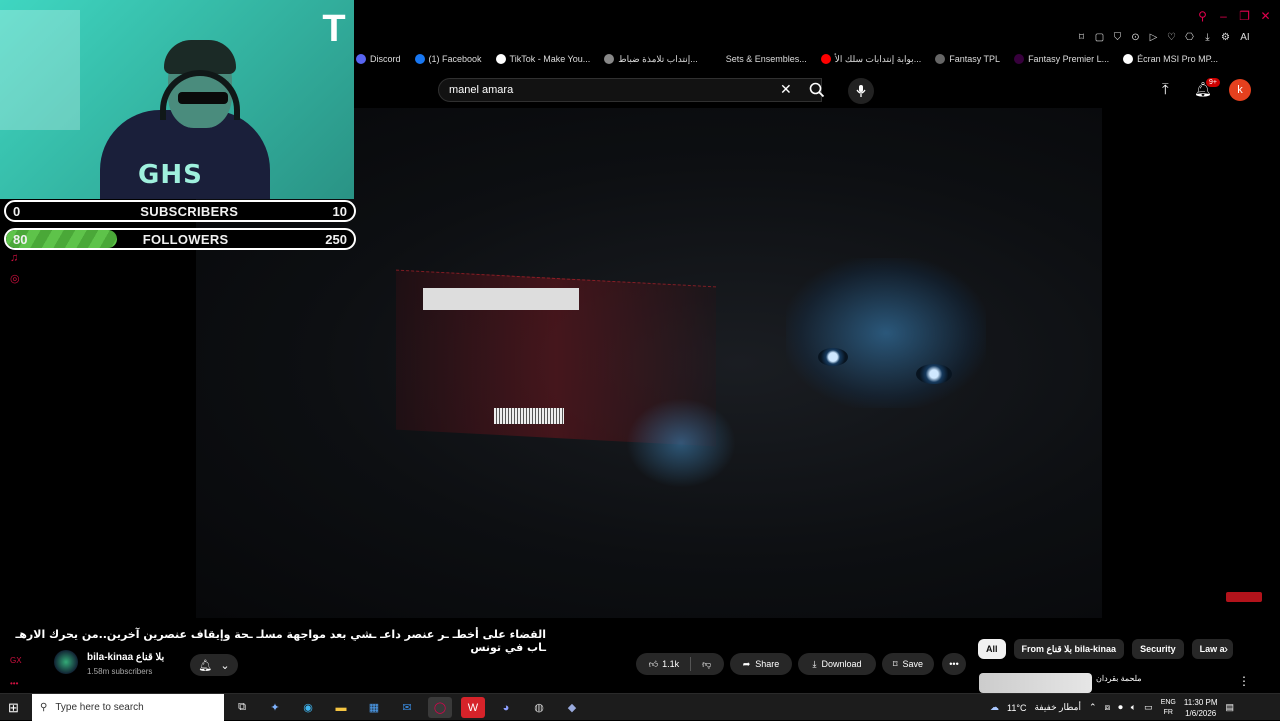 The height and width of the screenshot is (721, 1280). I want to click on recommended-video-title: ملحمة بقردان, so click(1119, 678).